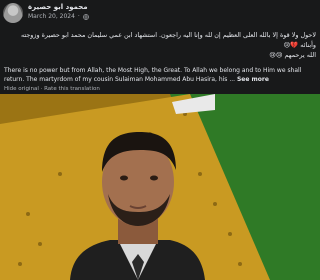 The height and width of the screenshot is (280, 320). I want to click on globe-icon, so click(86, 17).